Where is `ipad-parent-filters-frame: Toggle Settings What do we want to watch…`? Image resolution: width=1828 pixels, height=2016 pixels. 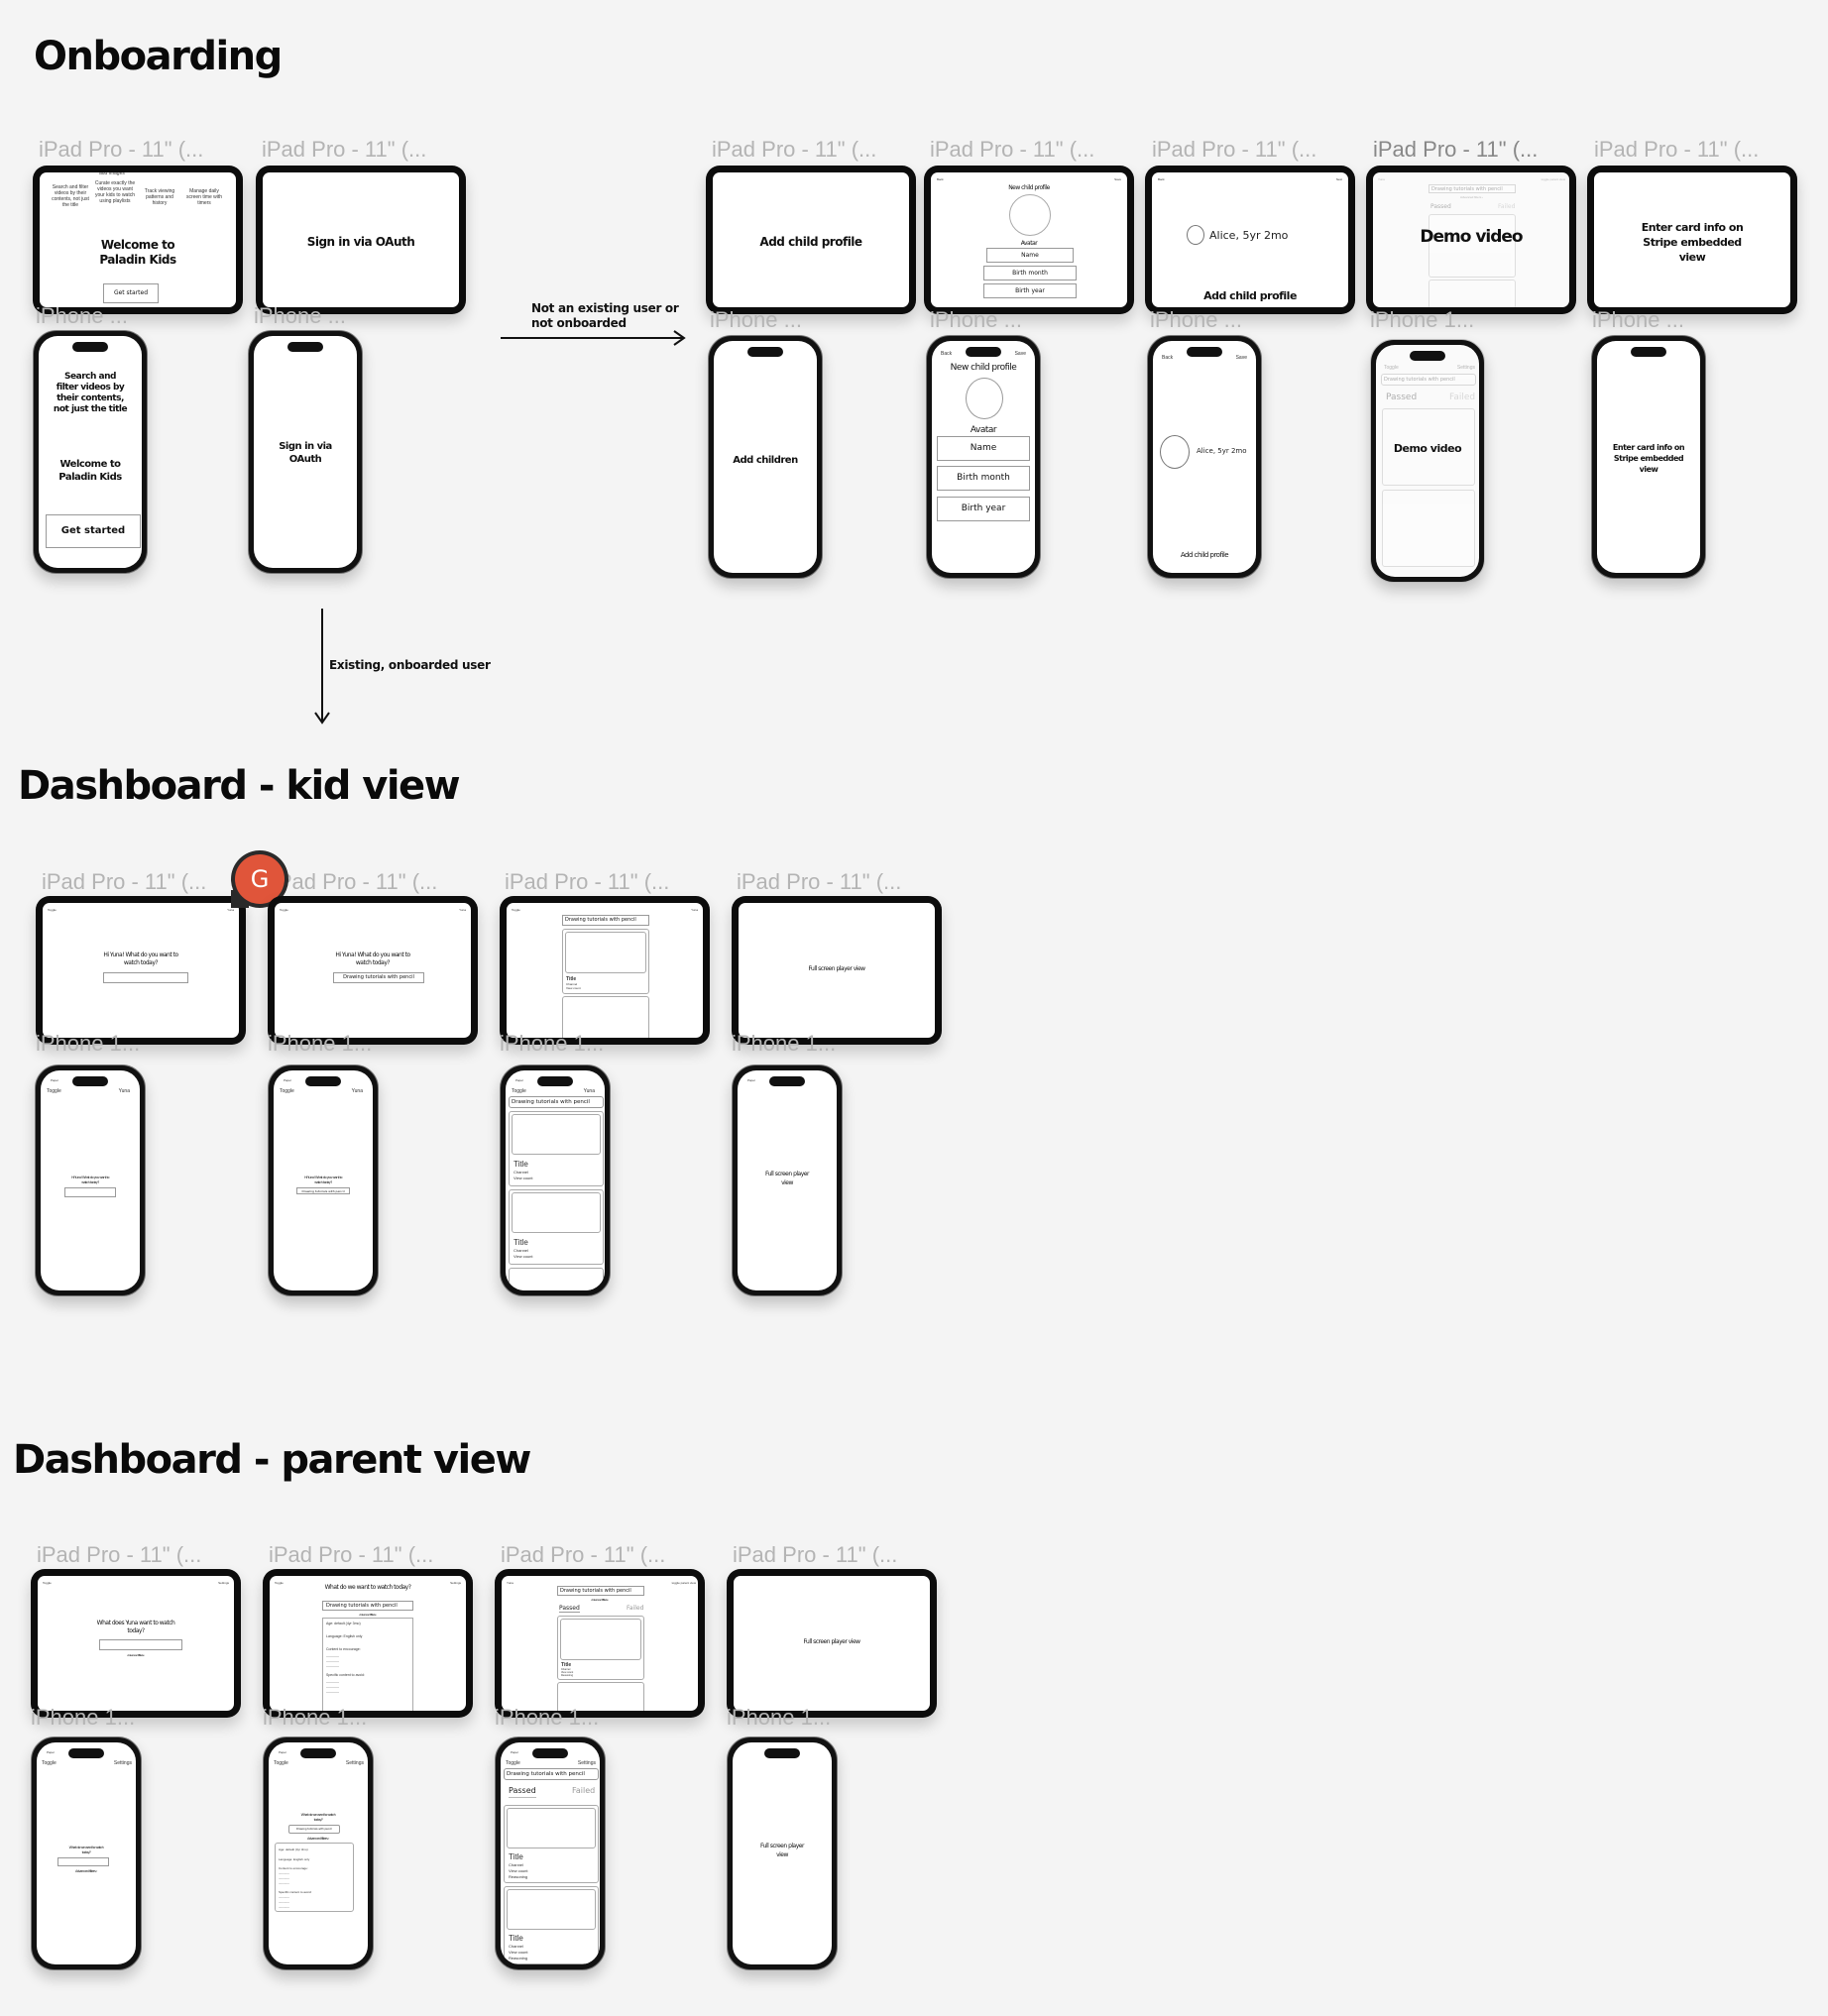 ipad-parent-filters-frame: Toggle Settings What do we want to watch… is located at coordinates (368, 1643).